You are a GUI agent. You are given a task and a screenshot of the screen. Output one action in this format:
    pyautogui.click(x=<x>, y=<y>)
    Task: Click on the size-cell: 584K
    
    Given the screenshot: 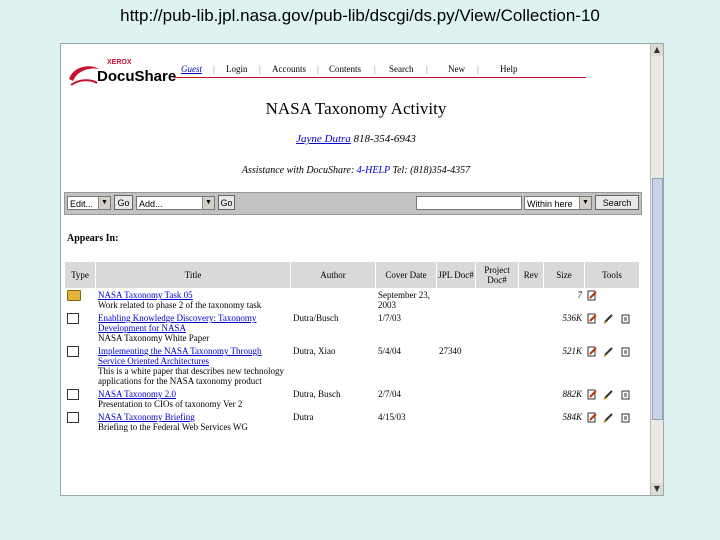 What is the action you would take?
    pyautogui.click(x=564, y=422)
    